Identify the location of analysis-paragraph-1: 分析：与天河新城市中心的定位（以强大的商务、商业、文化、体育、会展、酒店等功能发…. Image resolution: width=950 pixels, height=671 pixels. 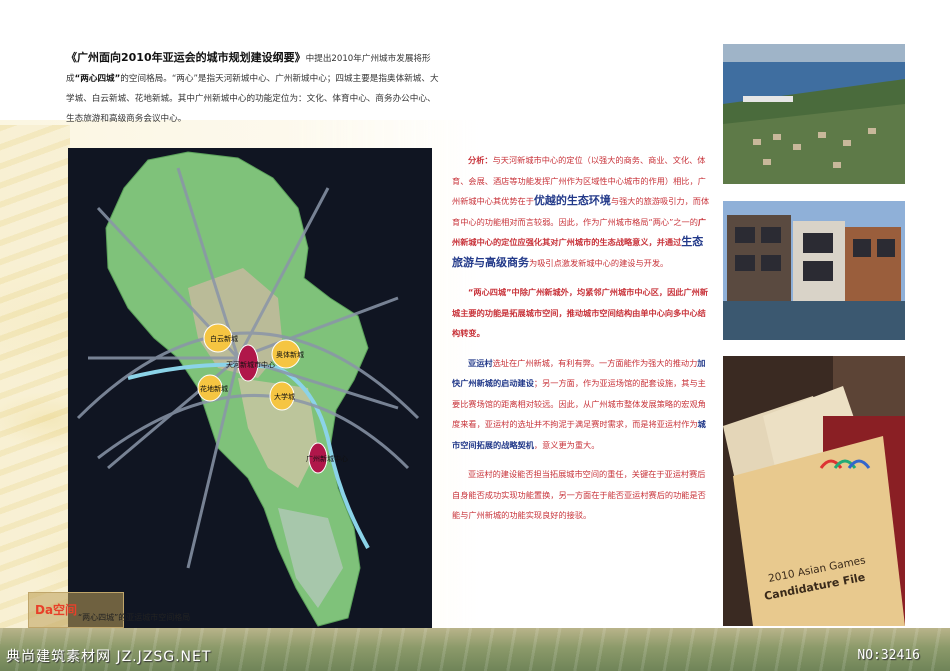
(581, 211).